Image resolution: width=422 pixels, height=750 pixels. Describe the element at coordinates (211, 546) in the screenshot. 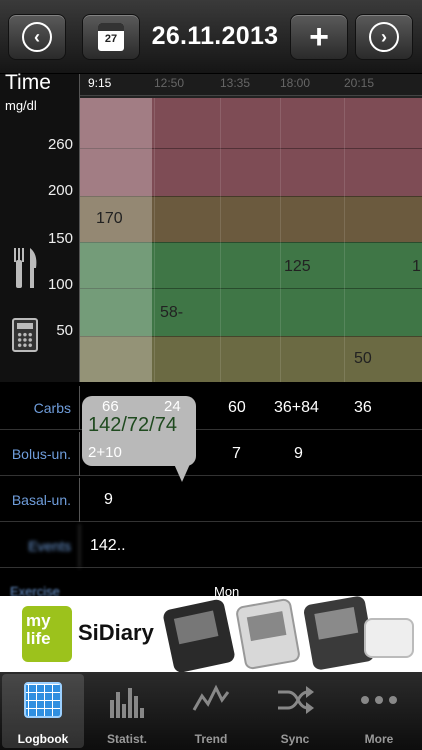

I see `table-row: Events 142..` at that location.